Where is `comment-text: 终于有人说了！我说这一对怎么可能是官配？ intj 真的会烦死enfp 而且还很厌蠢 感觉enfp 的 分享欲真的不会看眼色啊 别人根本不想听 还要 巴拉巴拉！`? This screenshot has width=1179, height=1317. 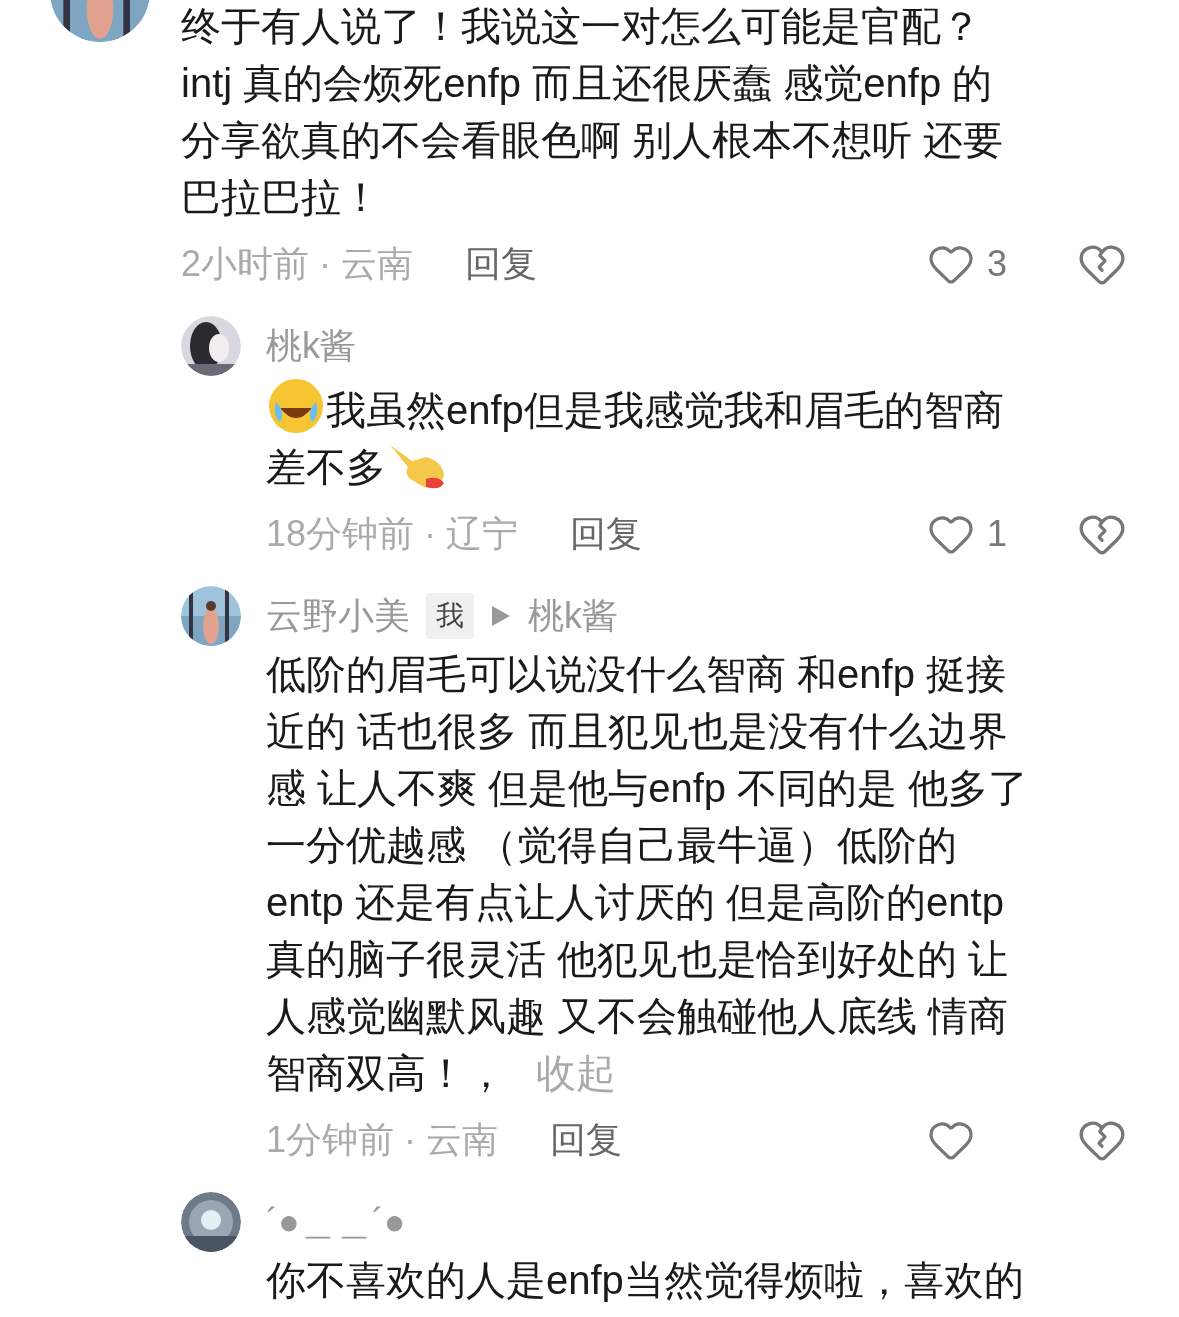 comment-text: 终于有人说了！我说这一对怎么可能是官配？ intj 真的会烦死enfp 而且还很厌蠢 感觉enfp 的 分享欲真的不会看眼色啊 别人根本不想听 还要 巴拉巴拉！ is located at coordinates (593, 112).